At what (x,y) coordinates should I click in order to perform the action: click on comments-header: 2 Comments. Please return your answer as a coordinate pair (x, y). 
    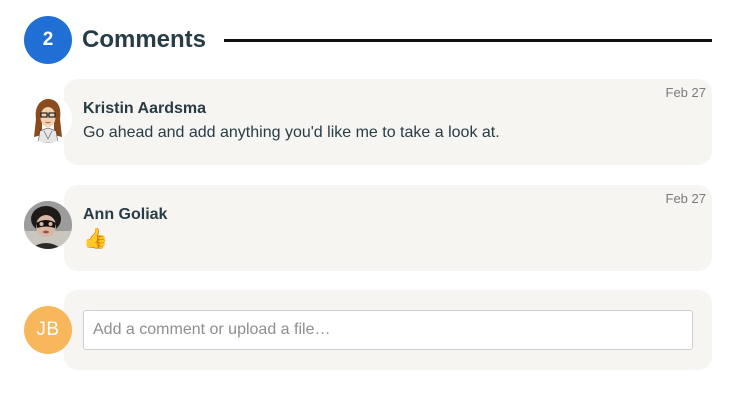
    Looking at the image, I should click on (368, 40).